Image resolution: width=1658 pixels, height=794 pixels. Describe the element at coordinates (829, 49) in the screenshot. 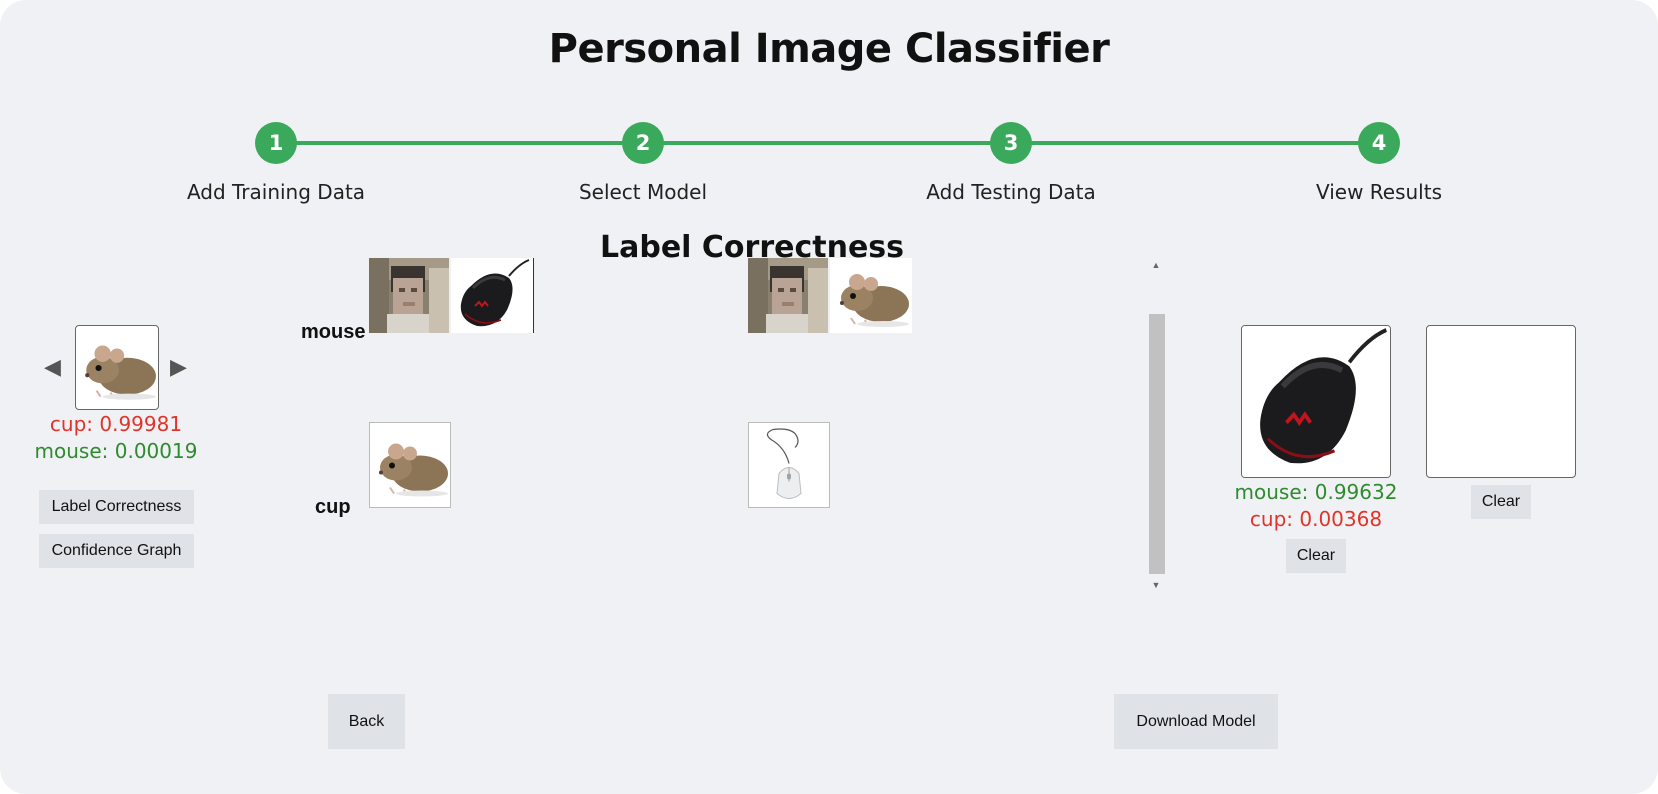

I see `page-title: Personal Image Classifier` at that location.